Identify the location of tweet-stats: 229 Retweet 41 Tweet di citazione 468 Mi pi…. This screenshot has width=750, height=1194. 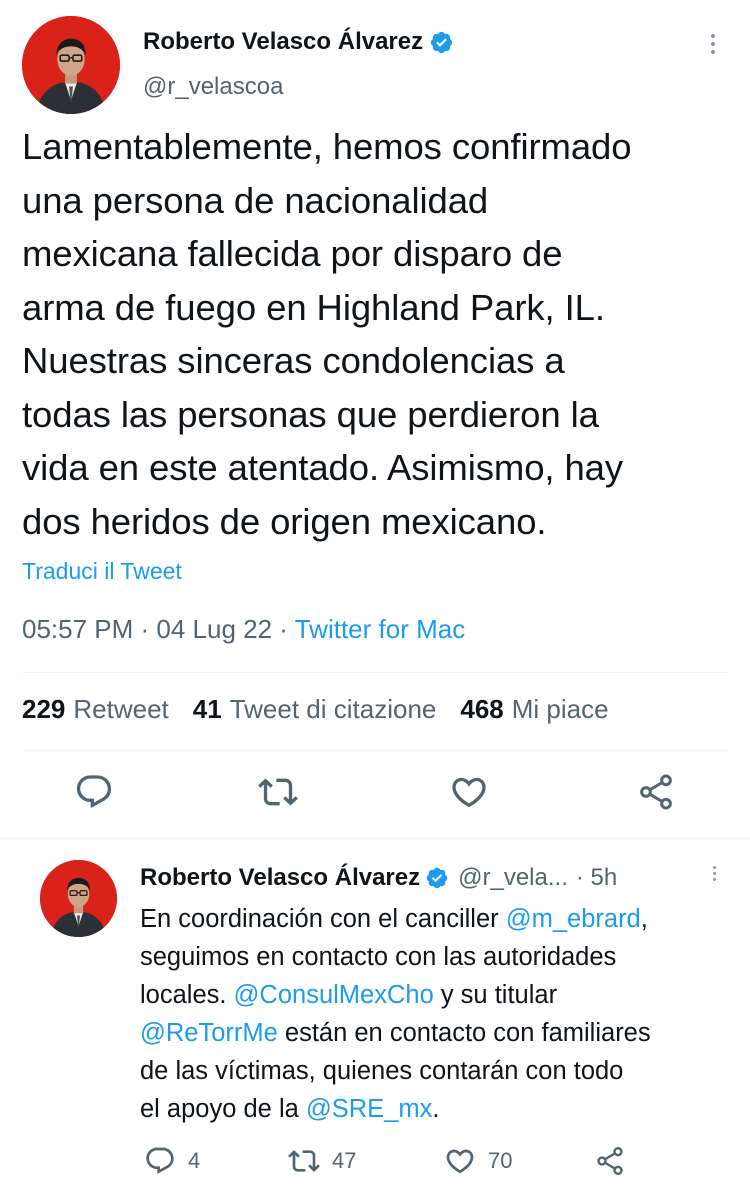
(315, 709).